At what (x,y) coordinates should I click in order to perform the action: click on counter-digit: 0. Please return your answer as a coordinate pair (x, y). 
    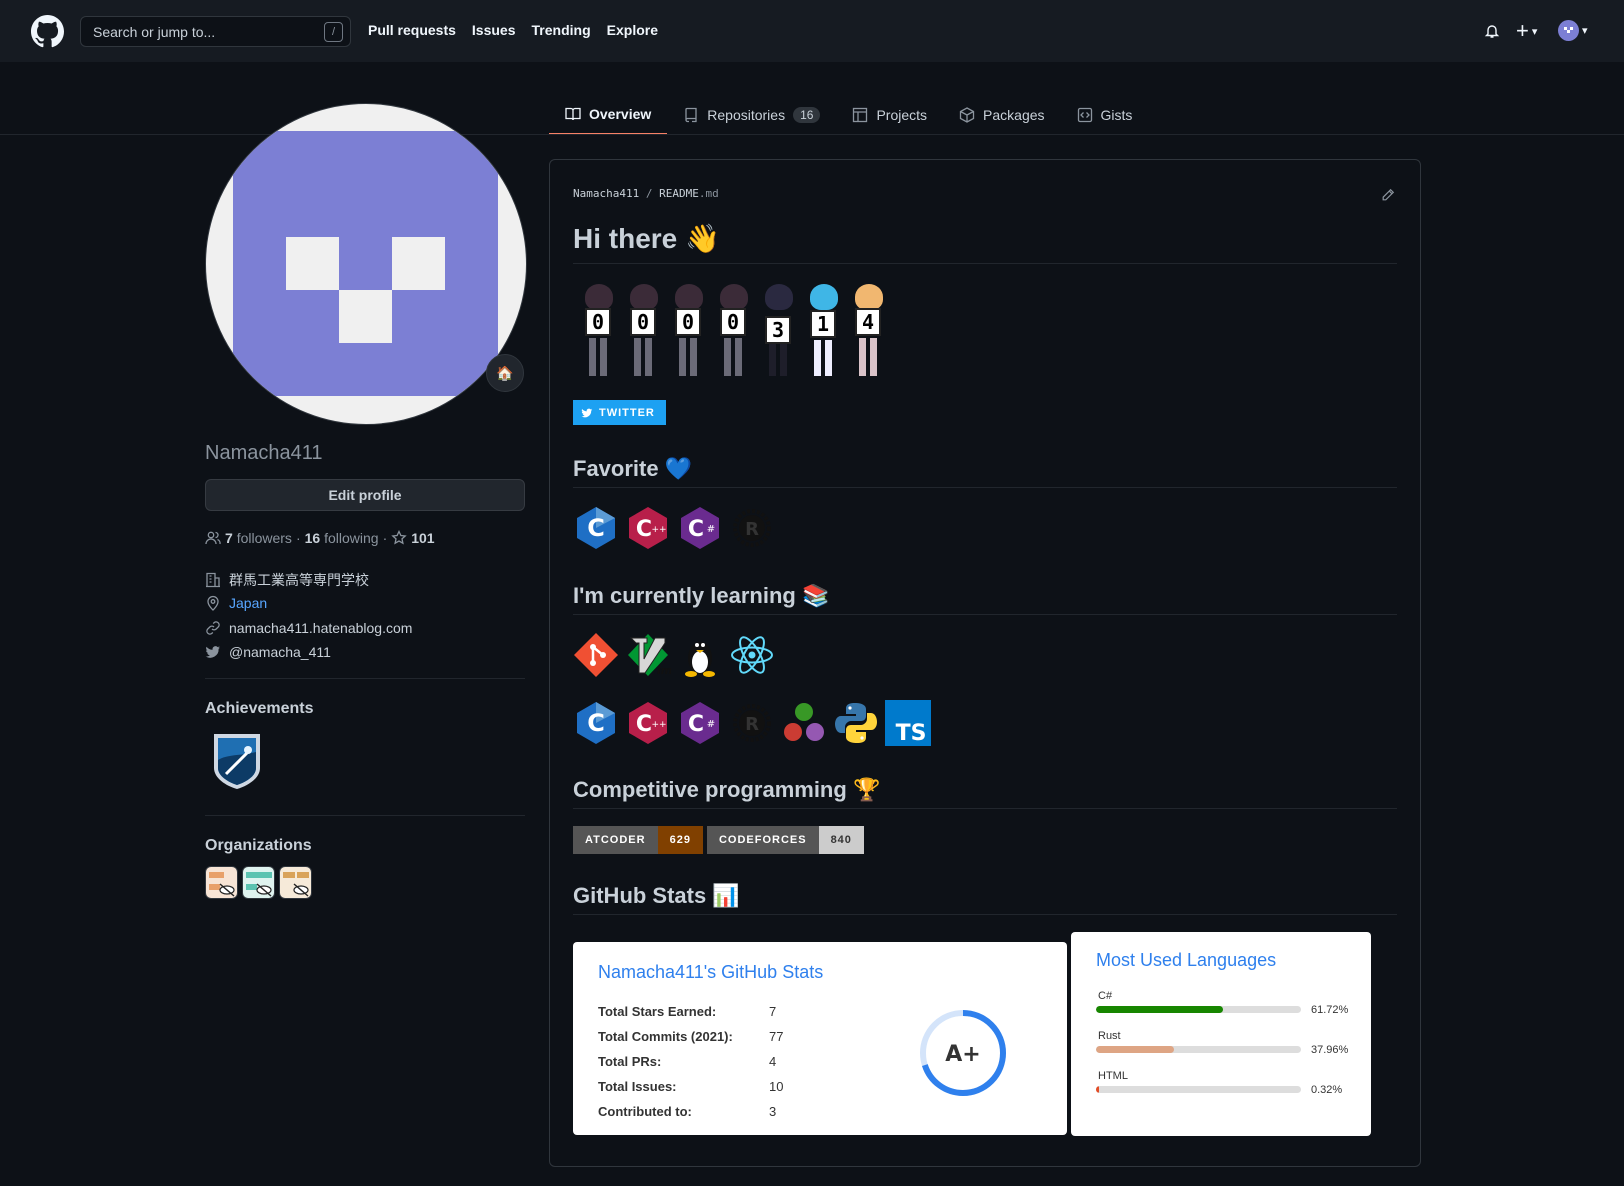
    Looking at the image, I should click on (643, 330).